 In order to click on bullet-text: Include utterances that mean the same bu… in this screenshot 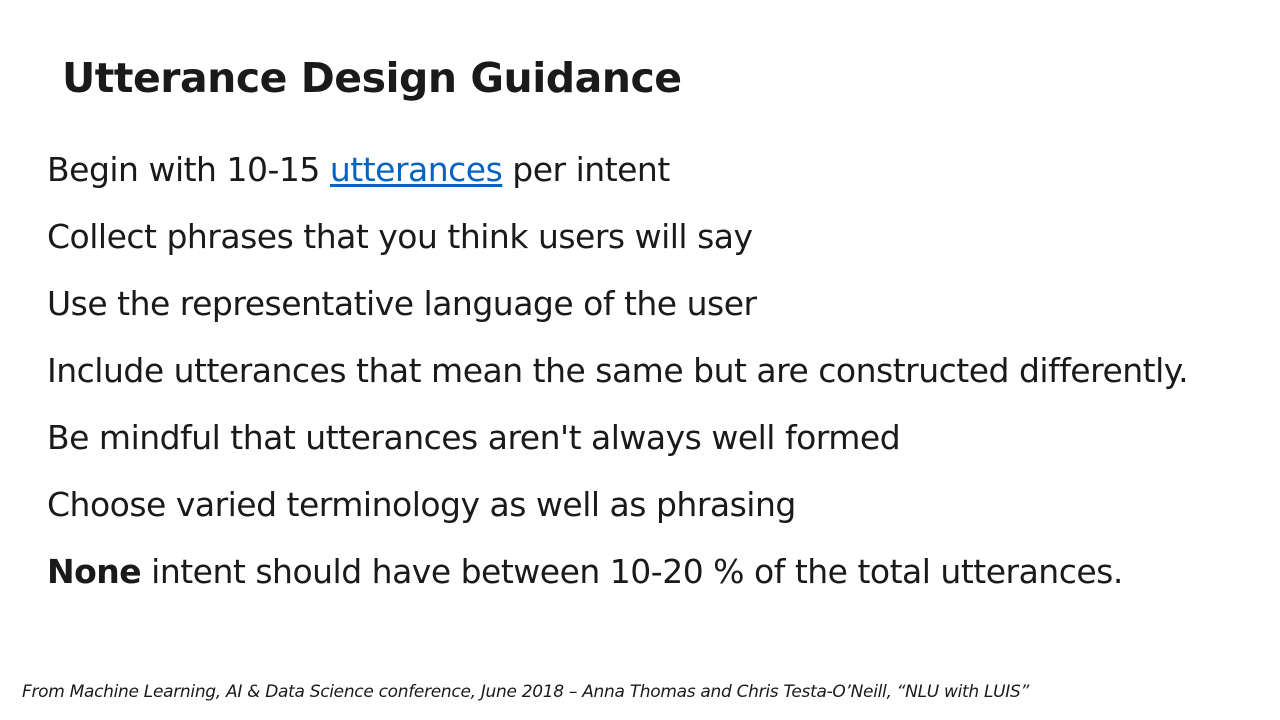, I will do `click(618, 370)`.